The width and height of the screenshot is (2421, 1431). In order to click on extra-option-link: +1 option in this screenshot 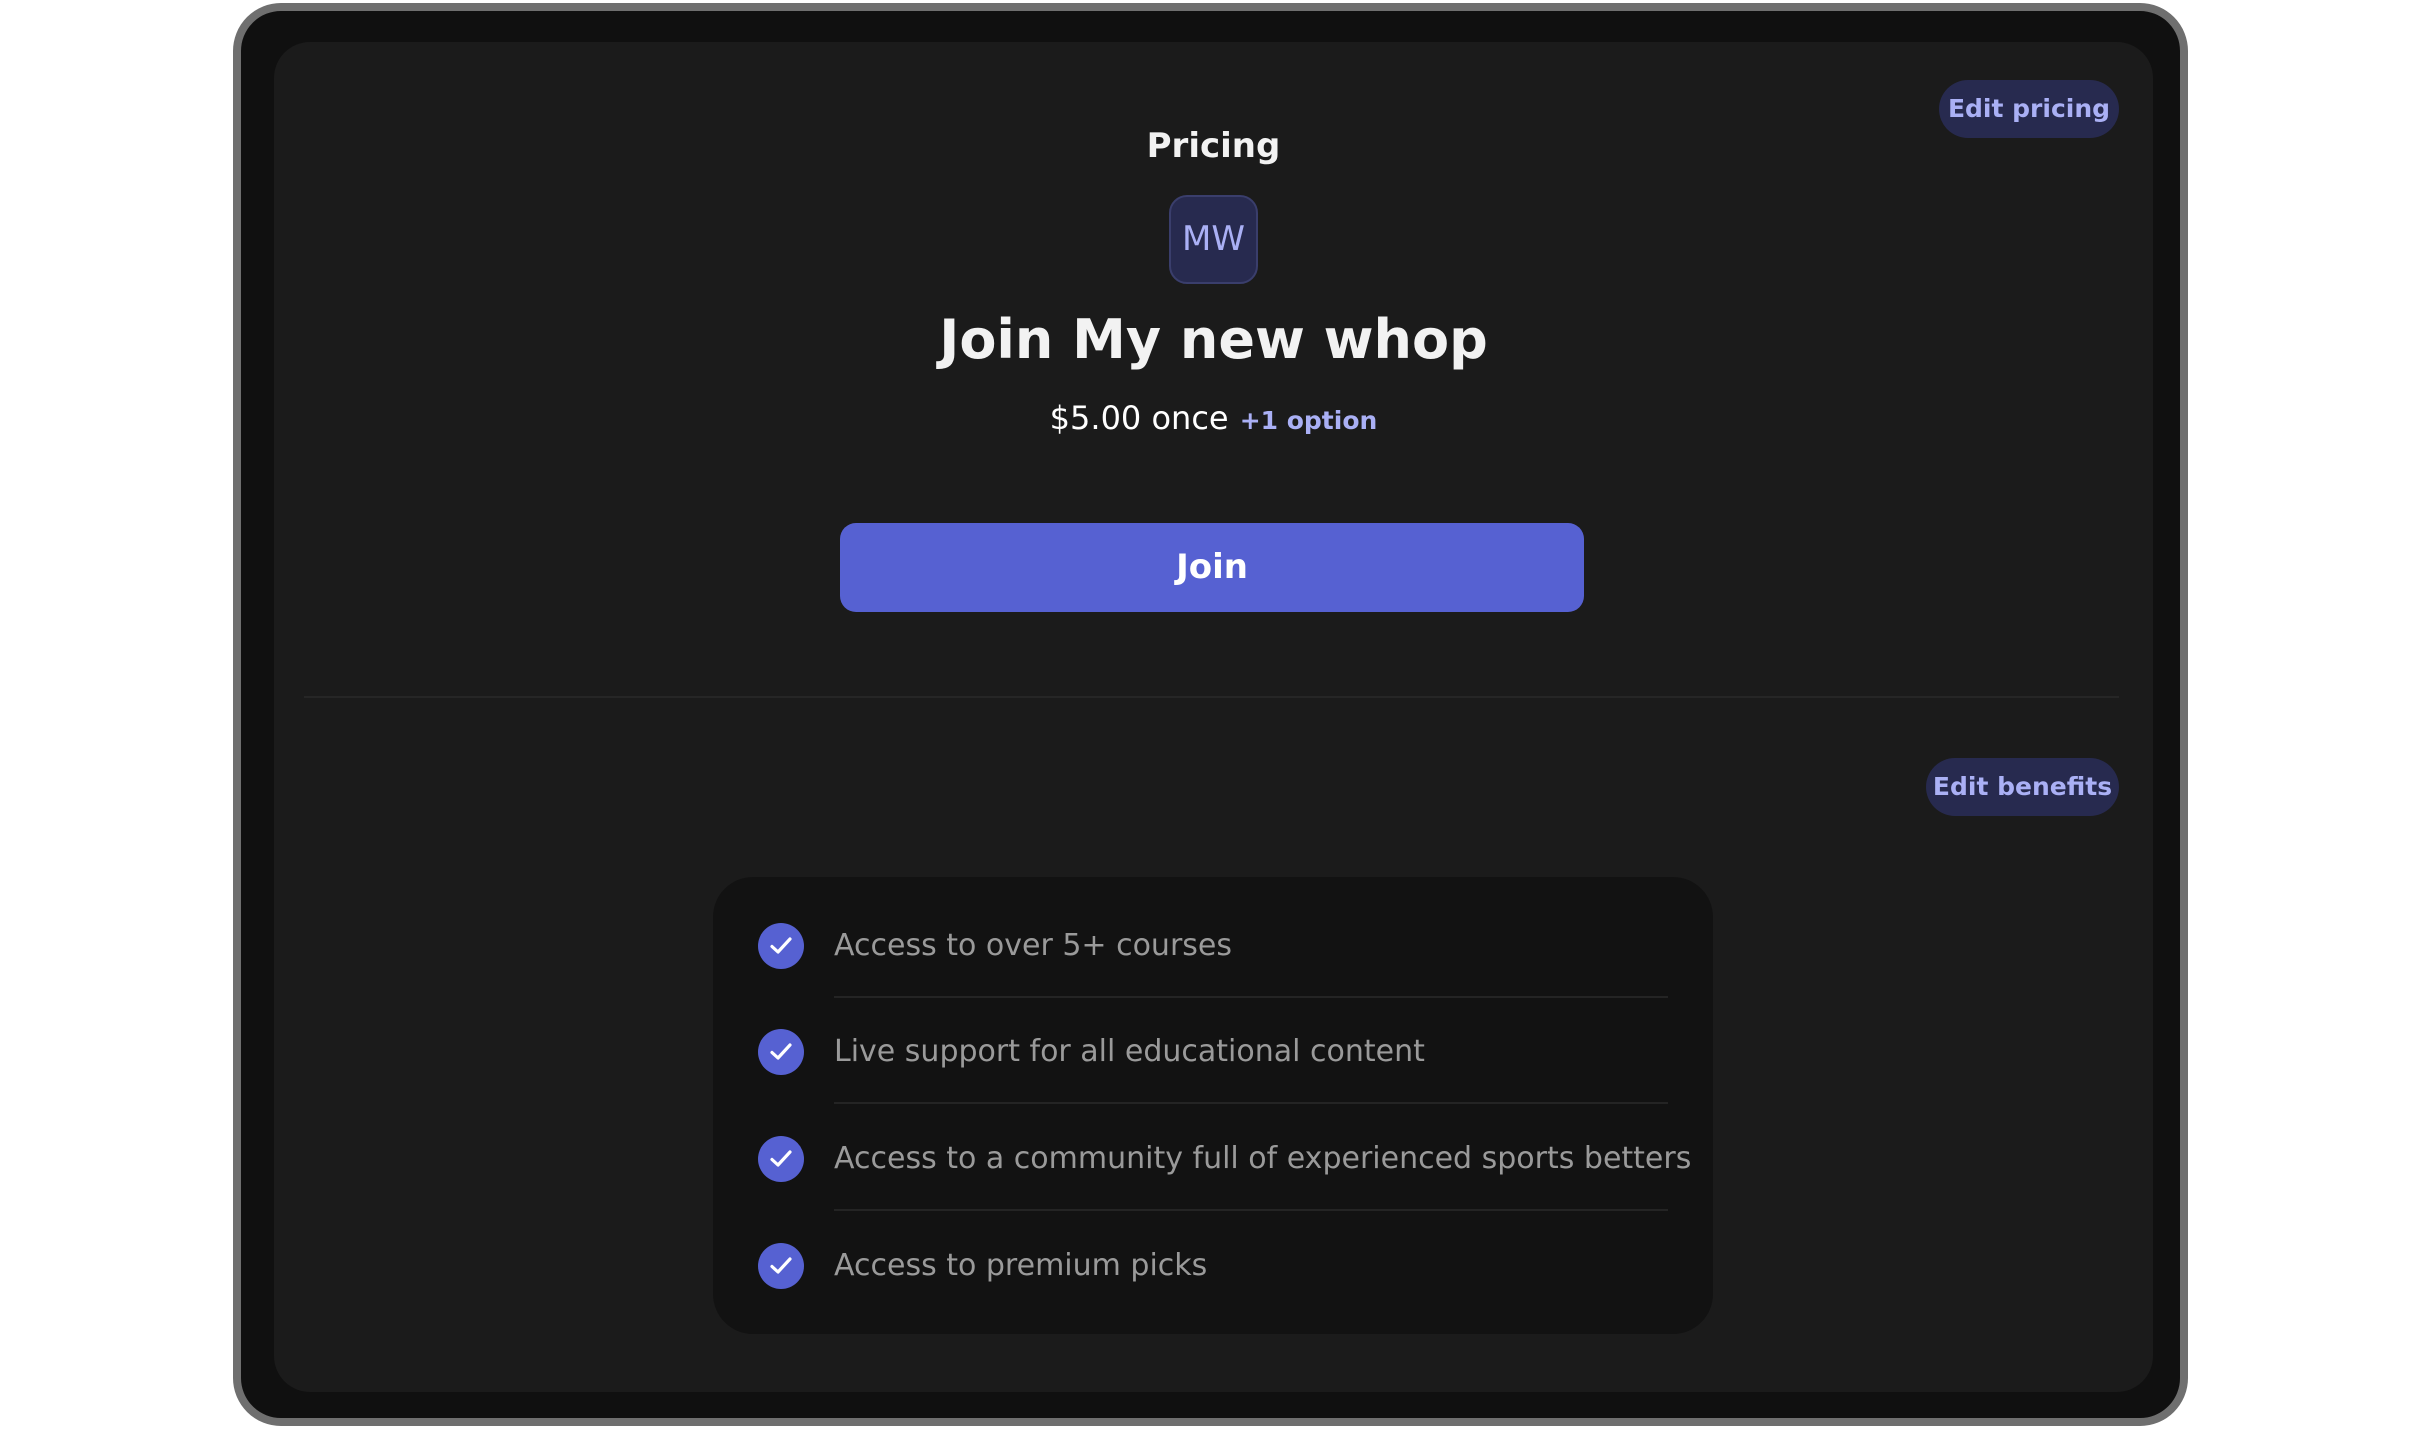, I will do `click(1309, 420)`.